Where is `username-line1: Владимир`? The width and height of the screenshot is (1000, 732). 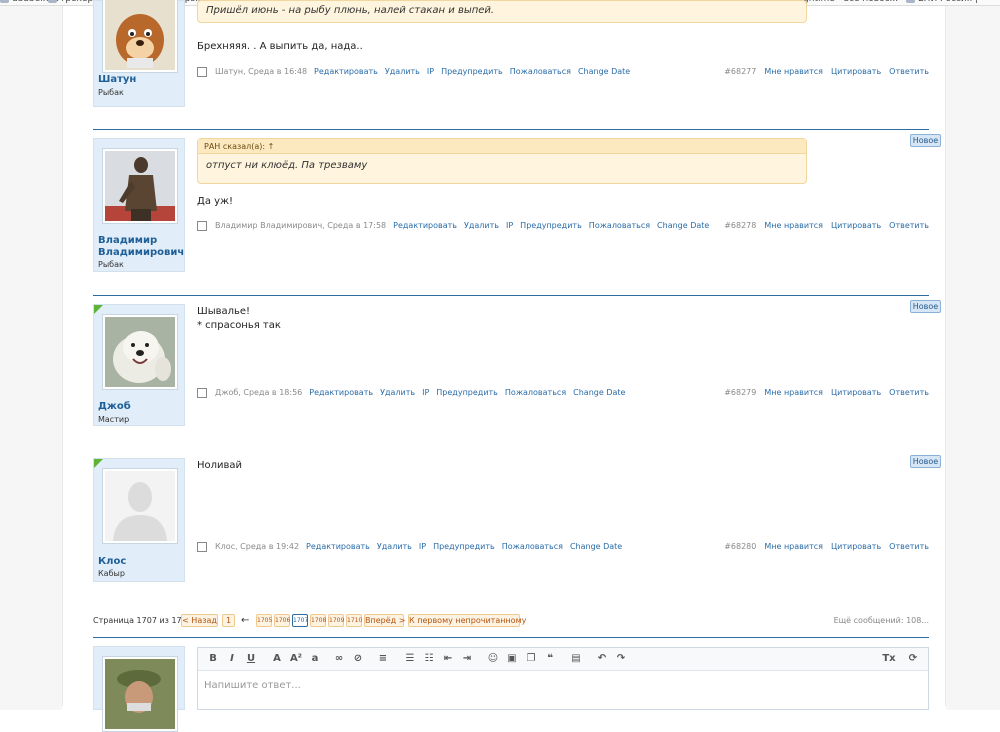
username-line1: Владимир is located at coordinates (141, 241).